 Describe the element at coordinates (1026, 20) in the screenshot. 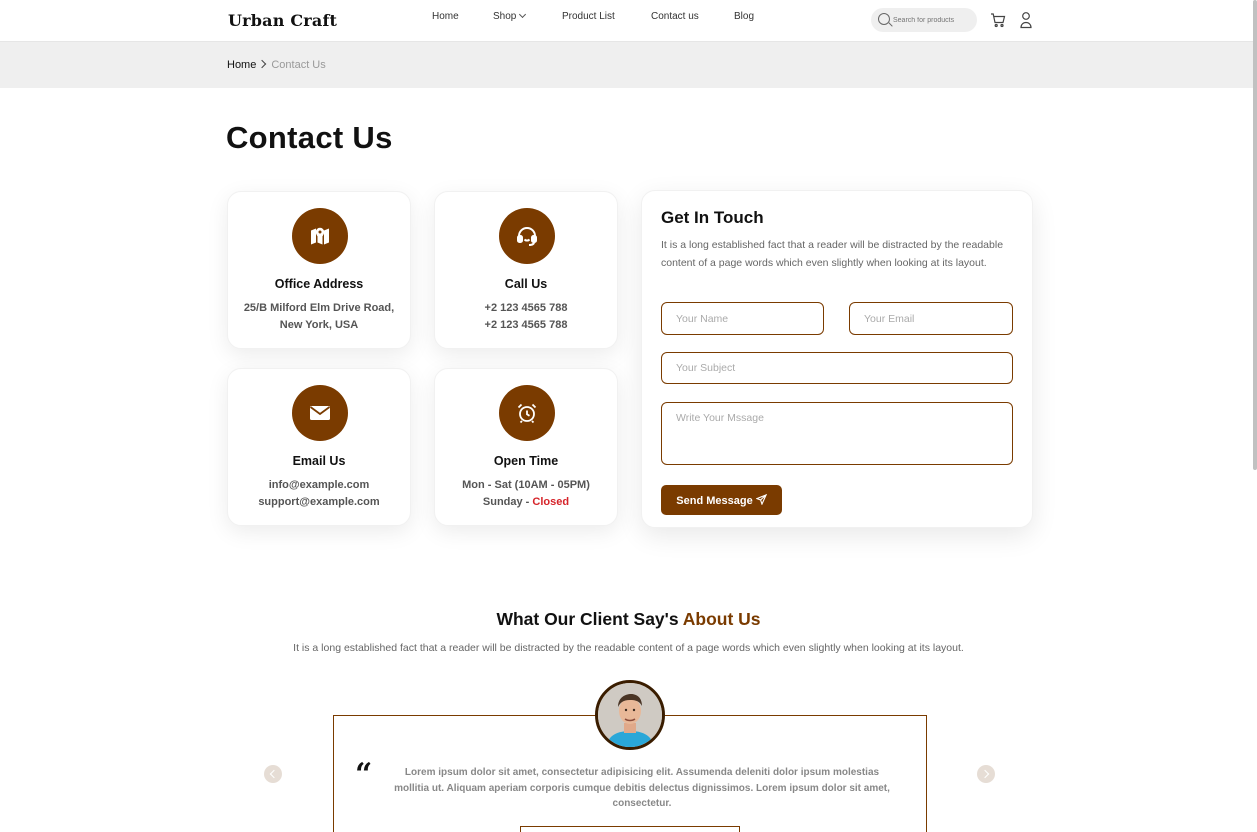

I see `user-icon` at that location.